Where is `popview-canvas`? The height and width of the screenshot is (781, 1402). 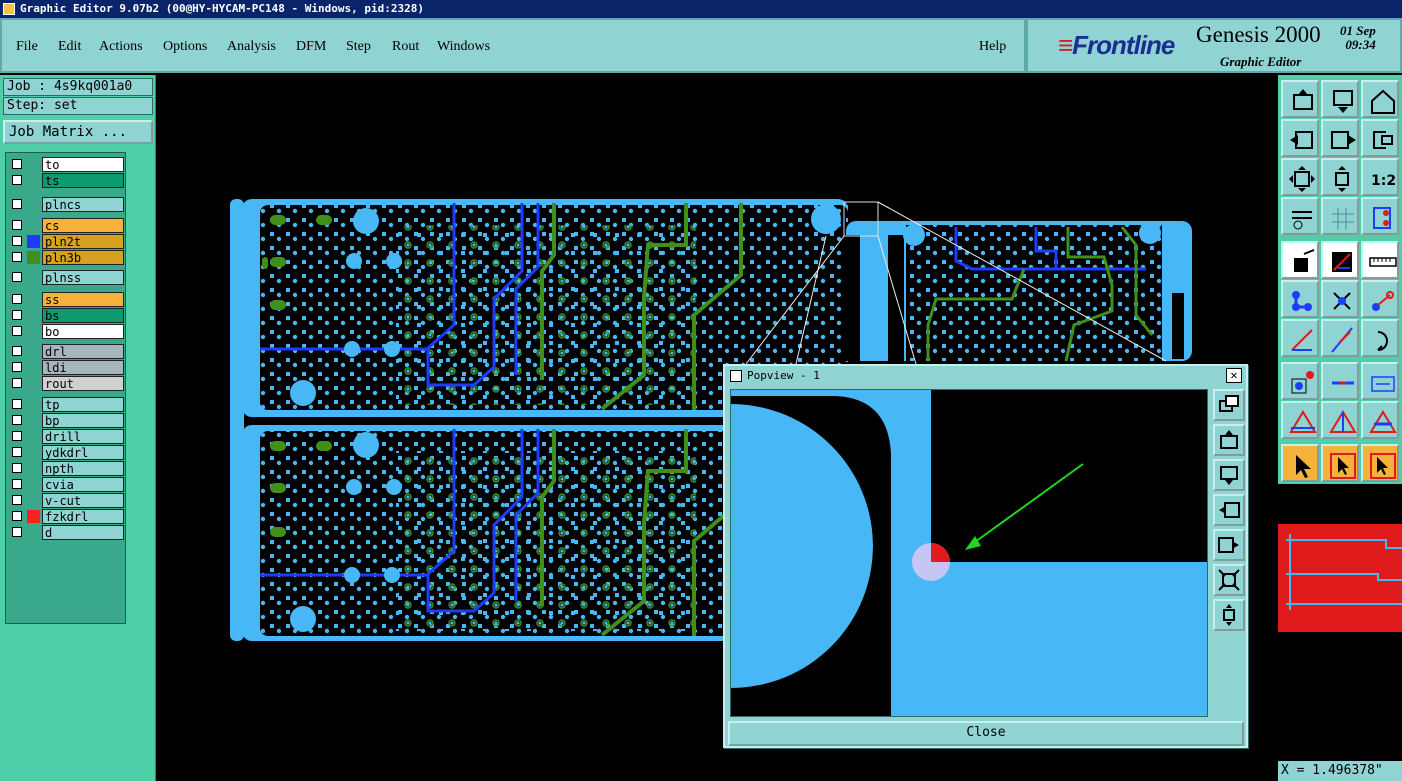
popview-canvas is located at coordinates (969, 553).